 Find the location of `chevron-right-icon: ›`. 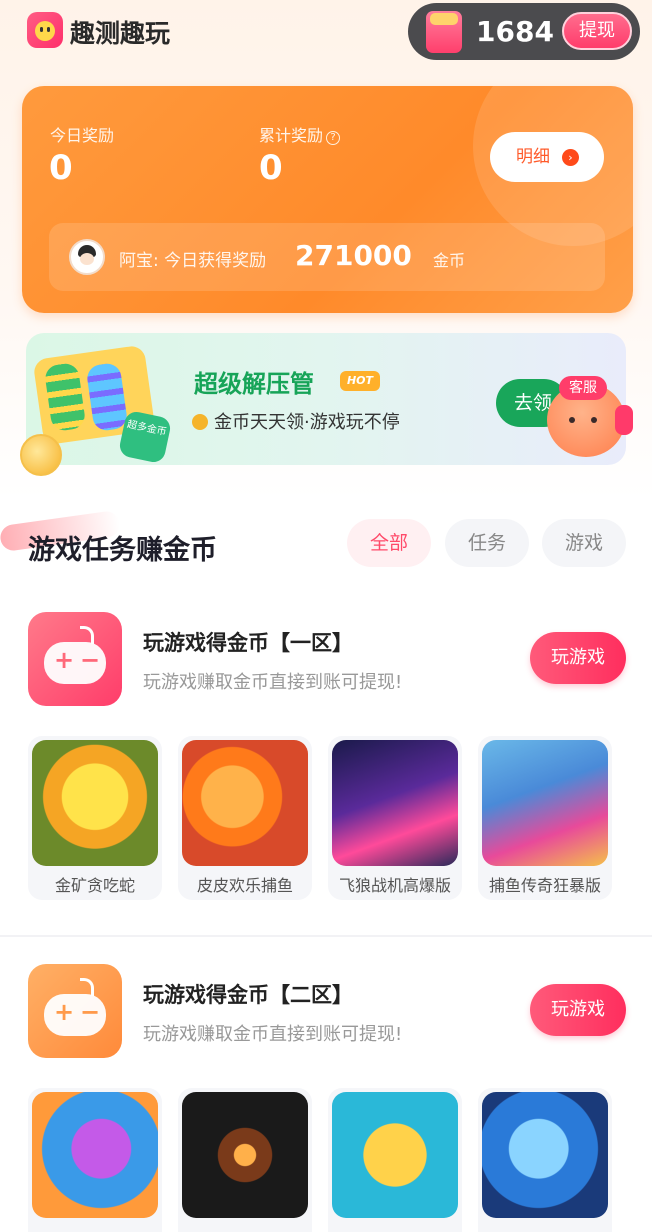

chevron-right-icon: › is located at coordinates (570, 157).